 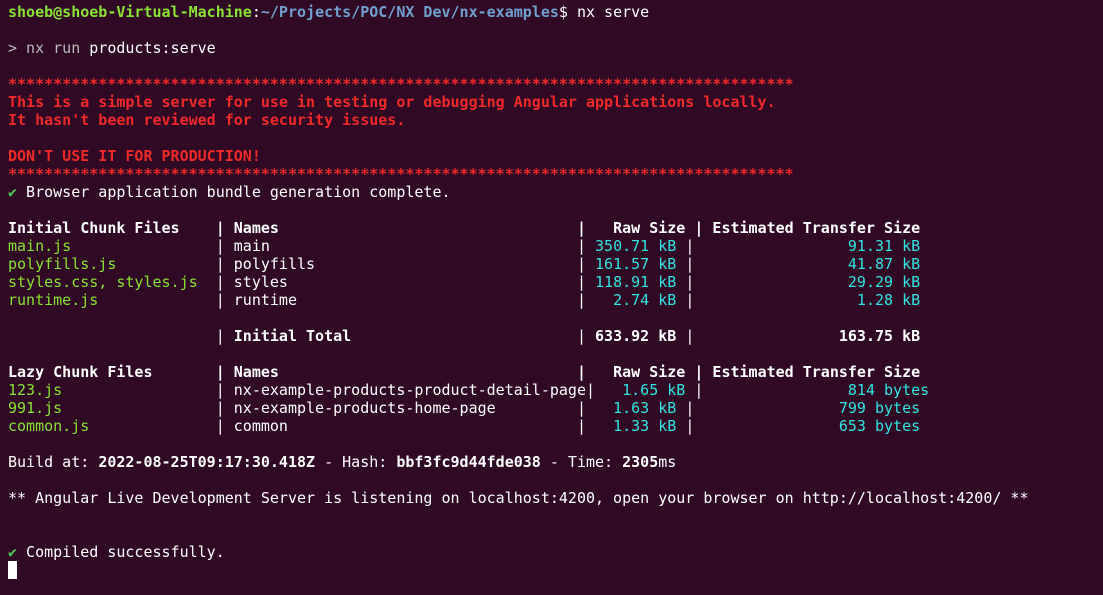 I want to click on chunk-est-size: 653 bytes, so click(x=812, y=426).